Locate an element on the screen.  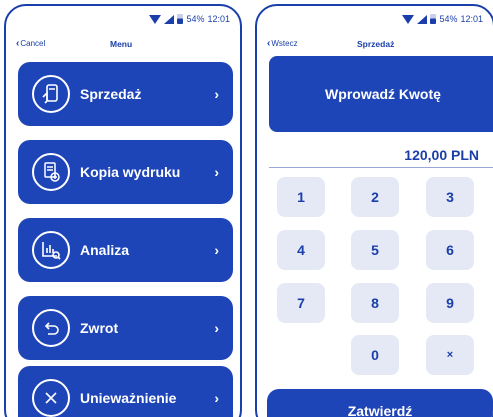
key-9: 9 is located at coordinates (450, 303).